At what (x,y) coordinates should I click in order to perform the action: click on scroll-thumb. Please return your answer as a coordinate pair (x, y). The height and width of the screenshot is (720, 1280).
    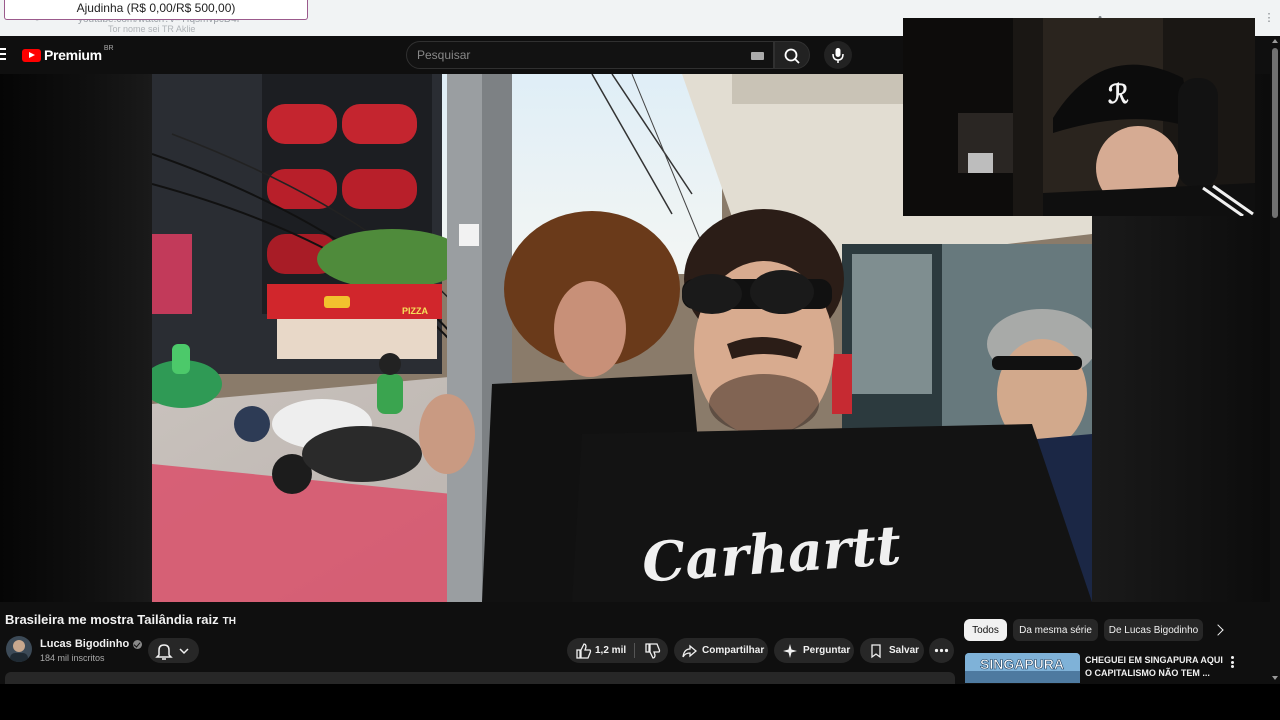
    Looking at the image, I should click on (1275, 133).